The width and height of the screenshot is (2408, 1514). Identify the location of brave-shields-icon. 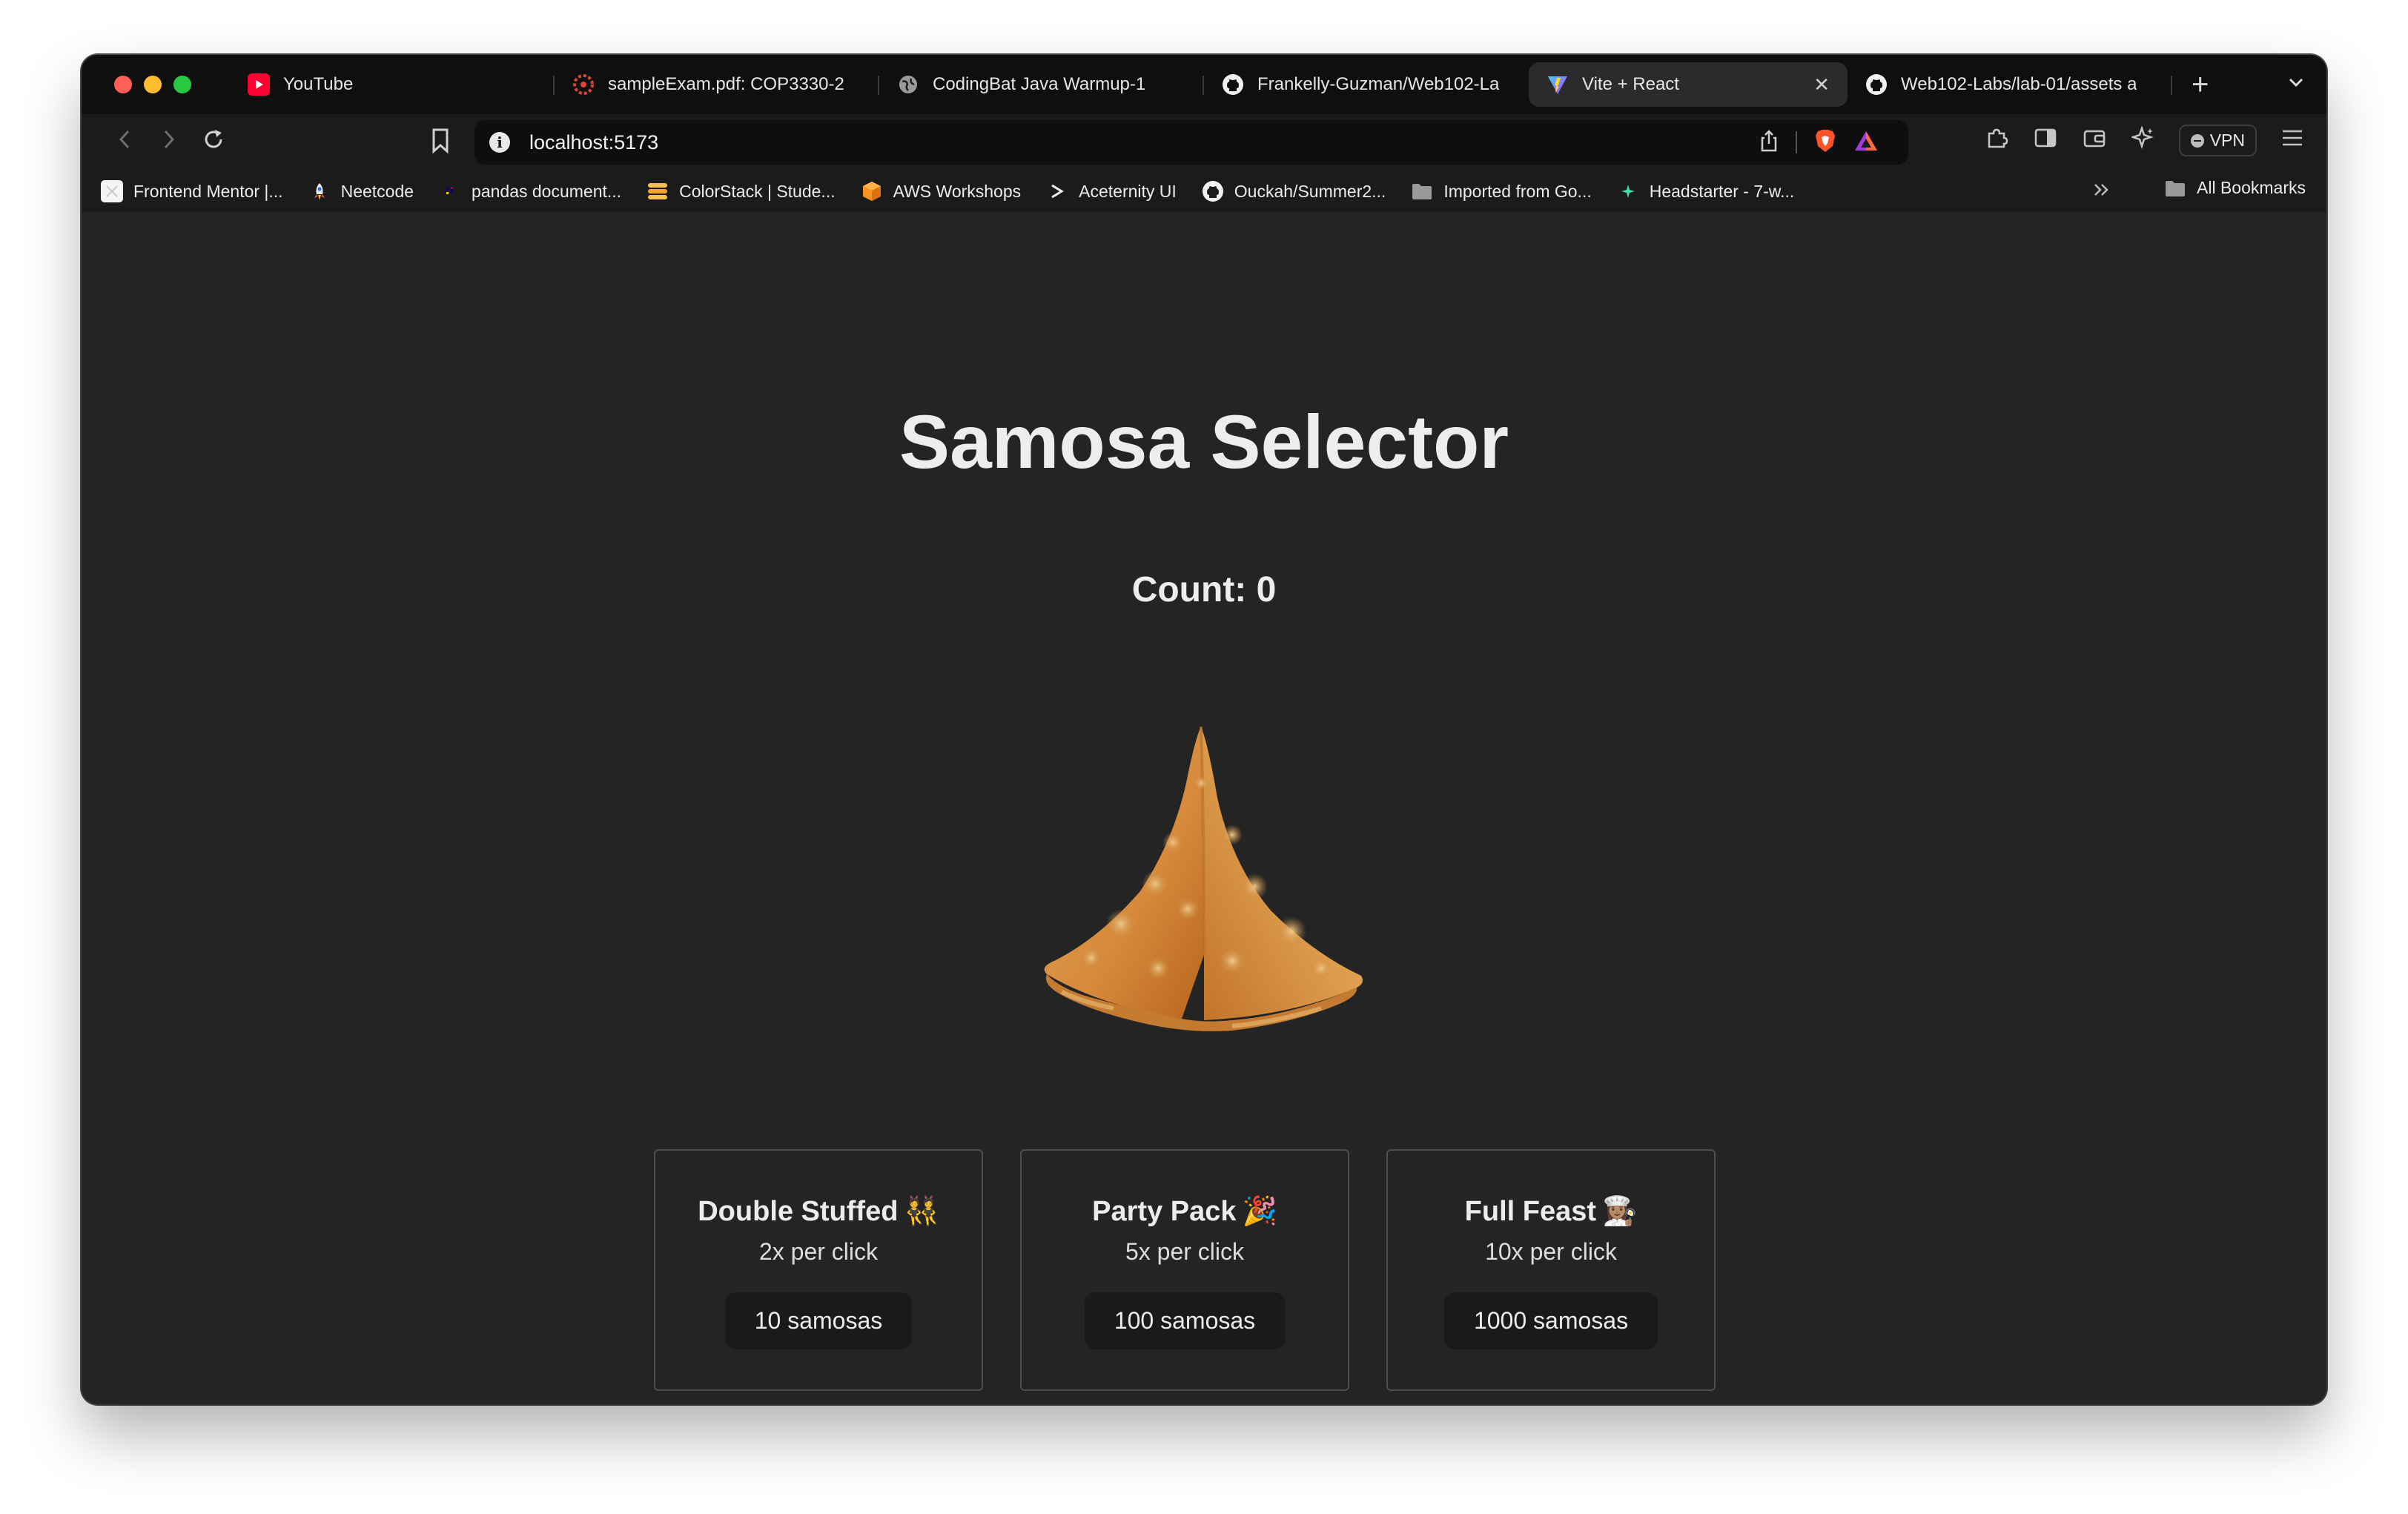
(1825, 142).